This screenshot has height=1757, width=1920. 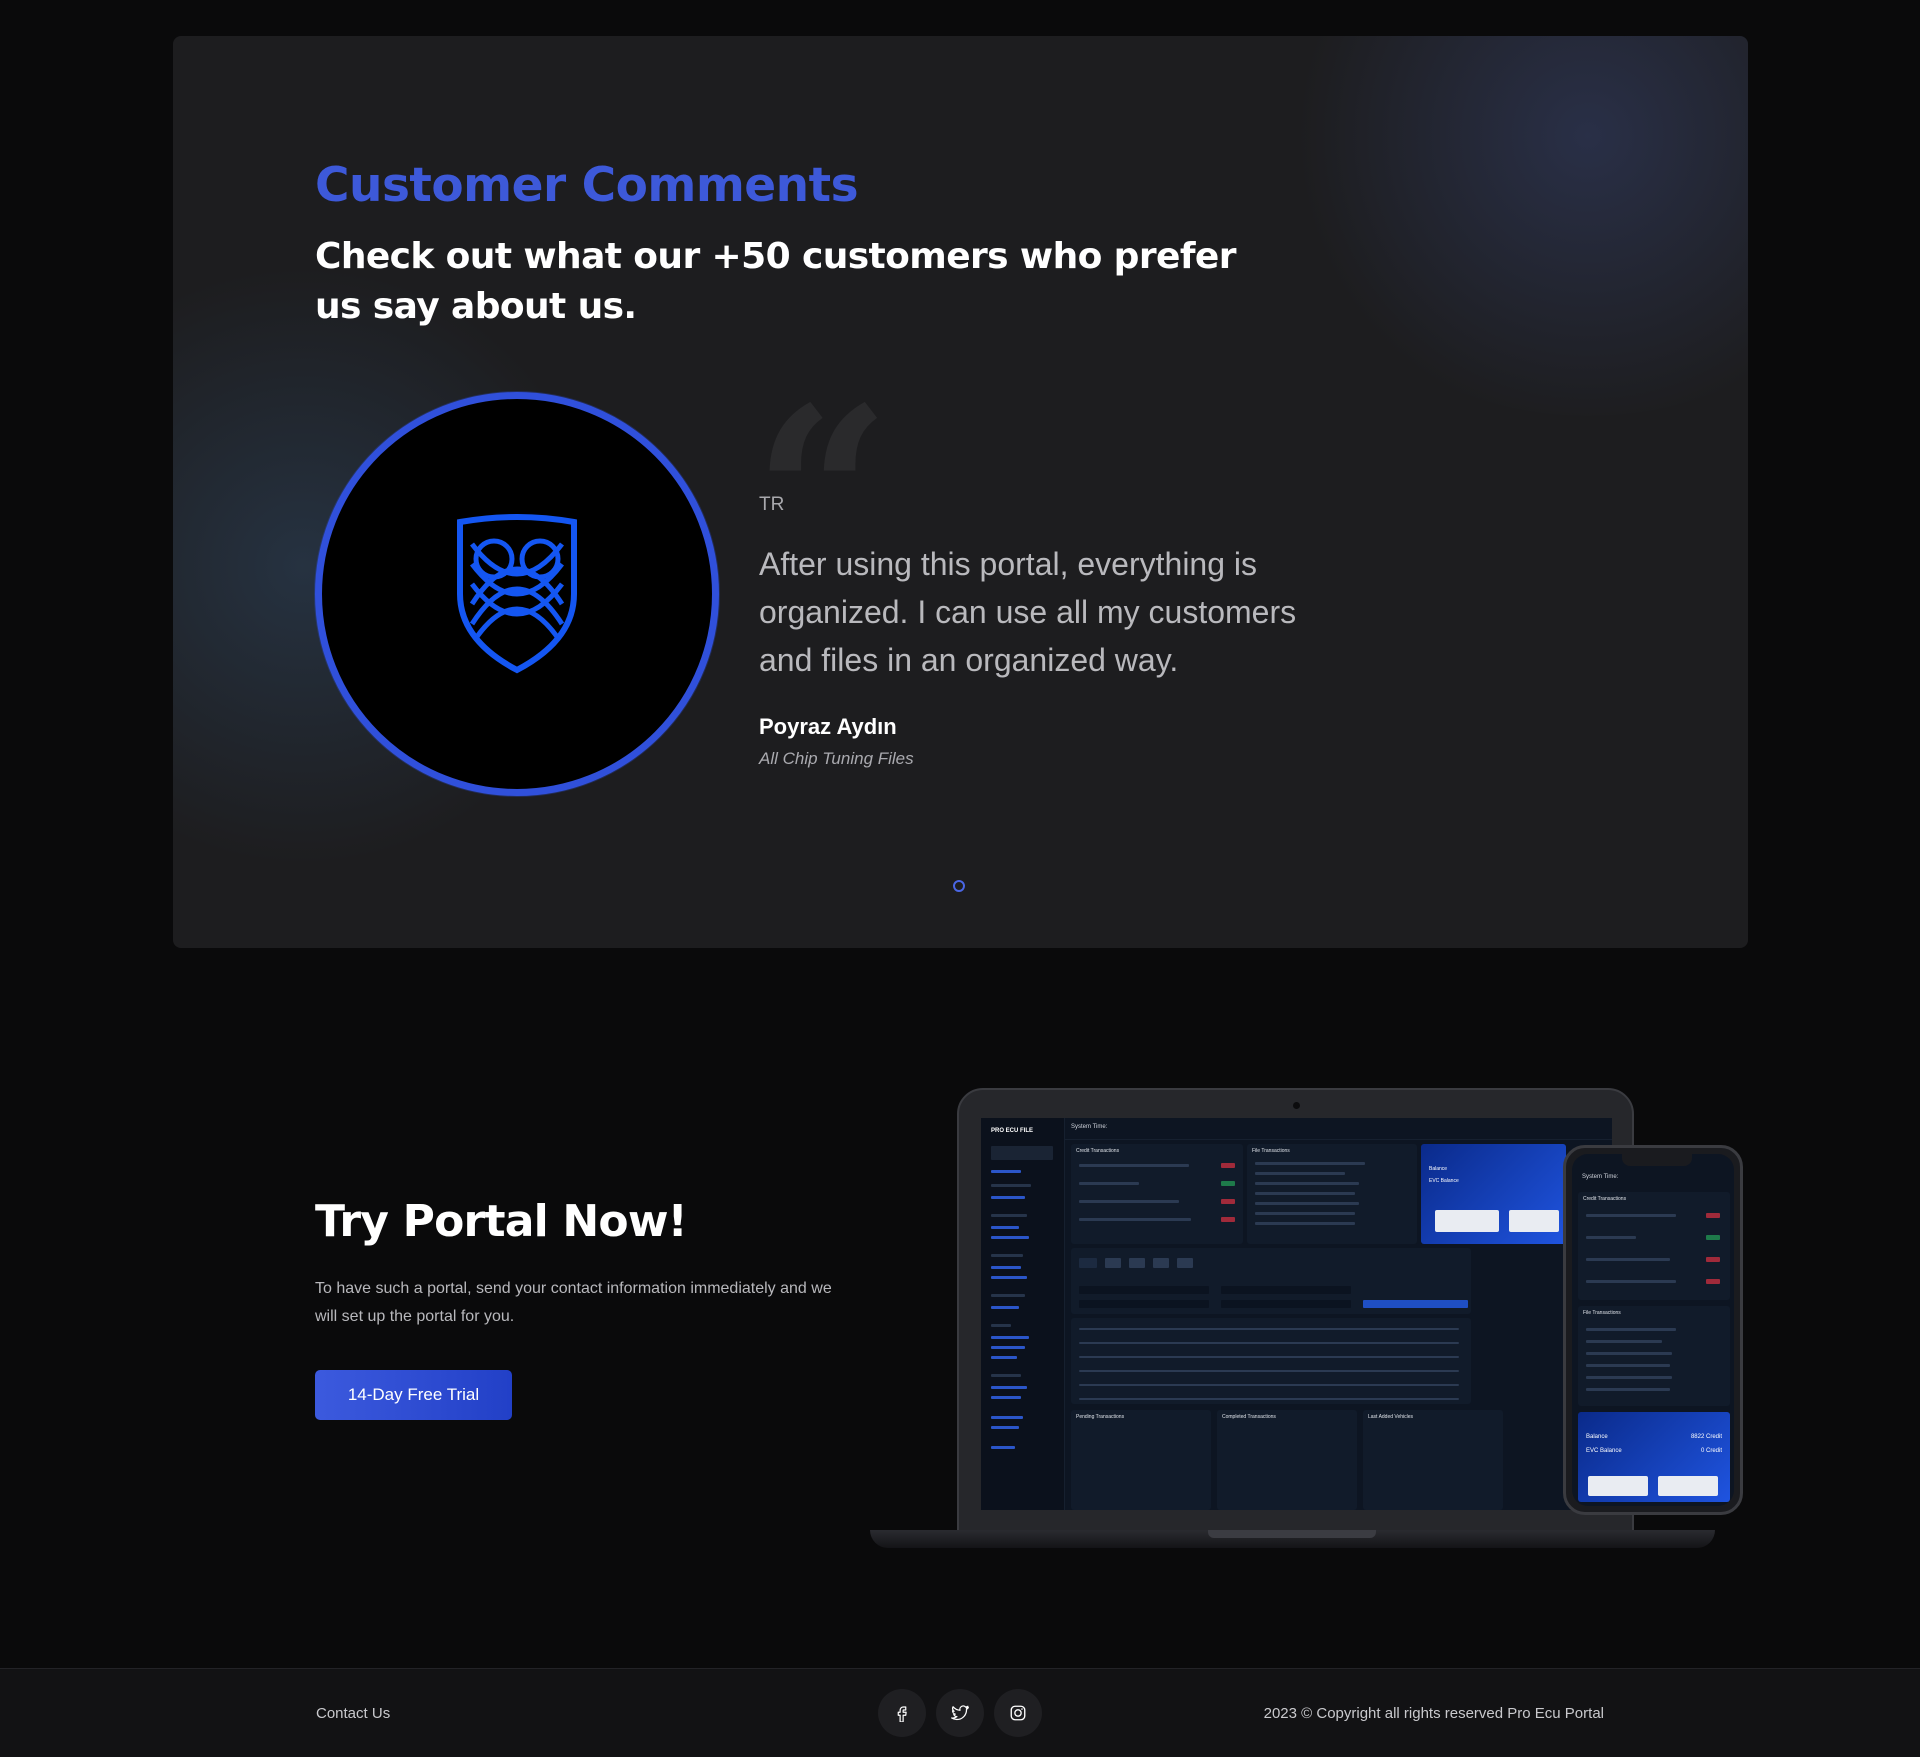 I want to click on evc-balance-value: 0 Credit, so click(x=1711, y=1451).